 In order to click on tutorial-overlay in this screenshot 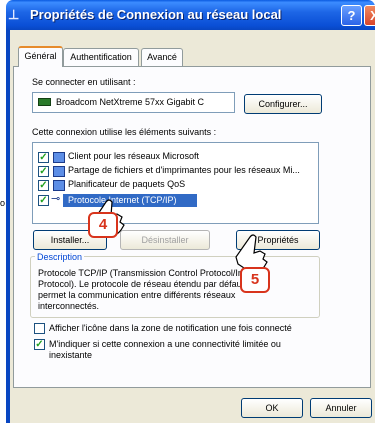, I will do `click(182, 236)`.